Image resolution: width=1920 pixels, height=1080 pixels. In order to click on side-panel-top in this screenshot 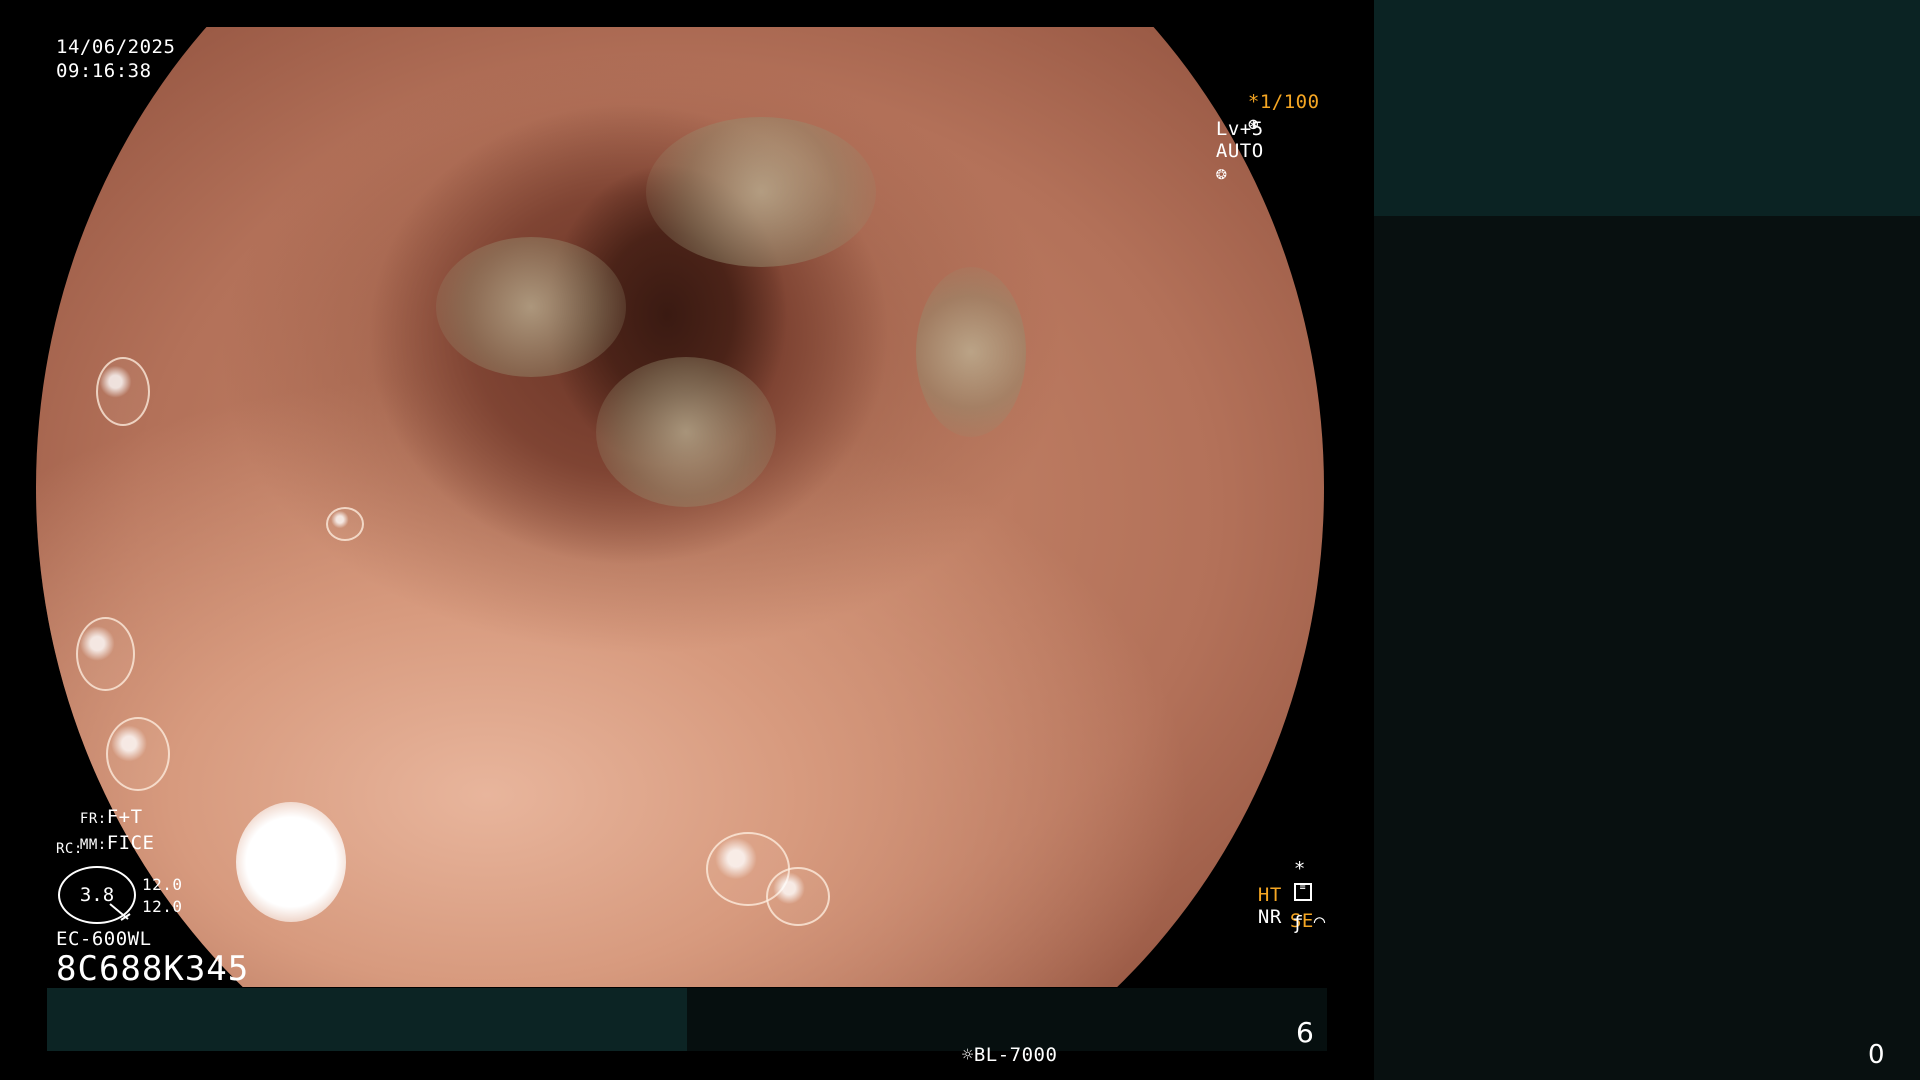, I will do `click(1647, 108)`.